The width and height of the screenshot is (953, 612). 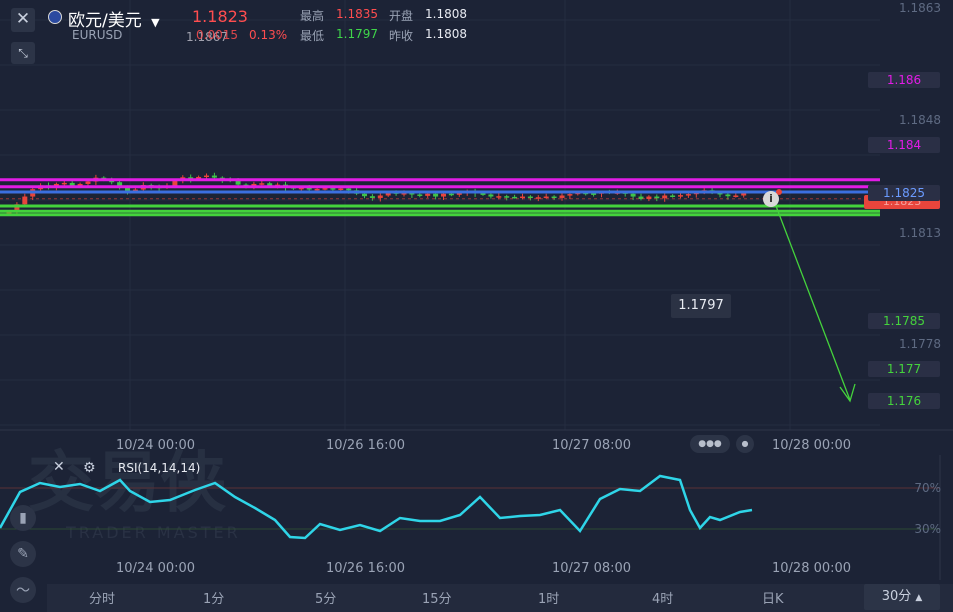 What do you see at coordinates (592, 445) in the screenshot?
I see `time-label-3: 10/27 08:00` at bounding box center [592, 445].